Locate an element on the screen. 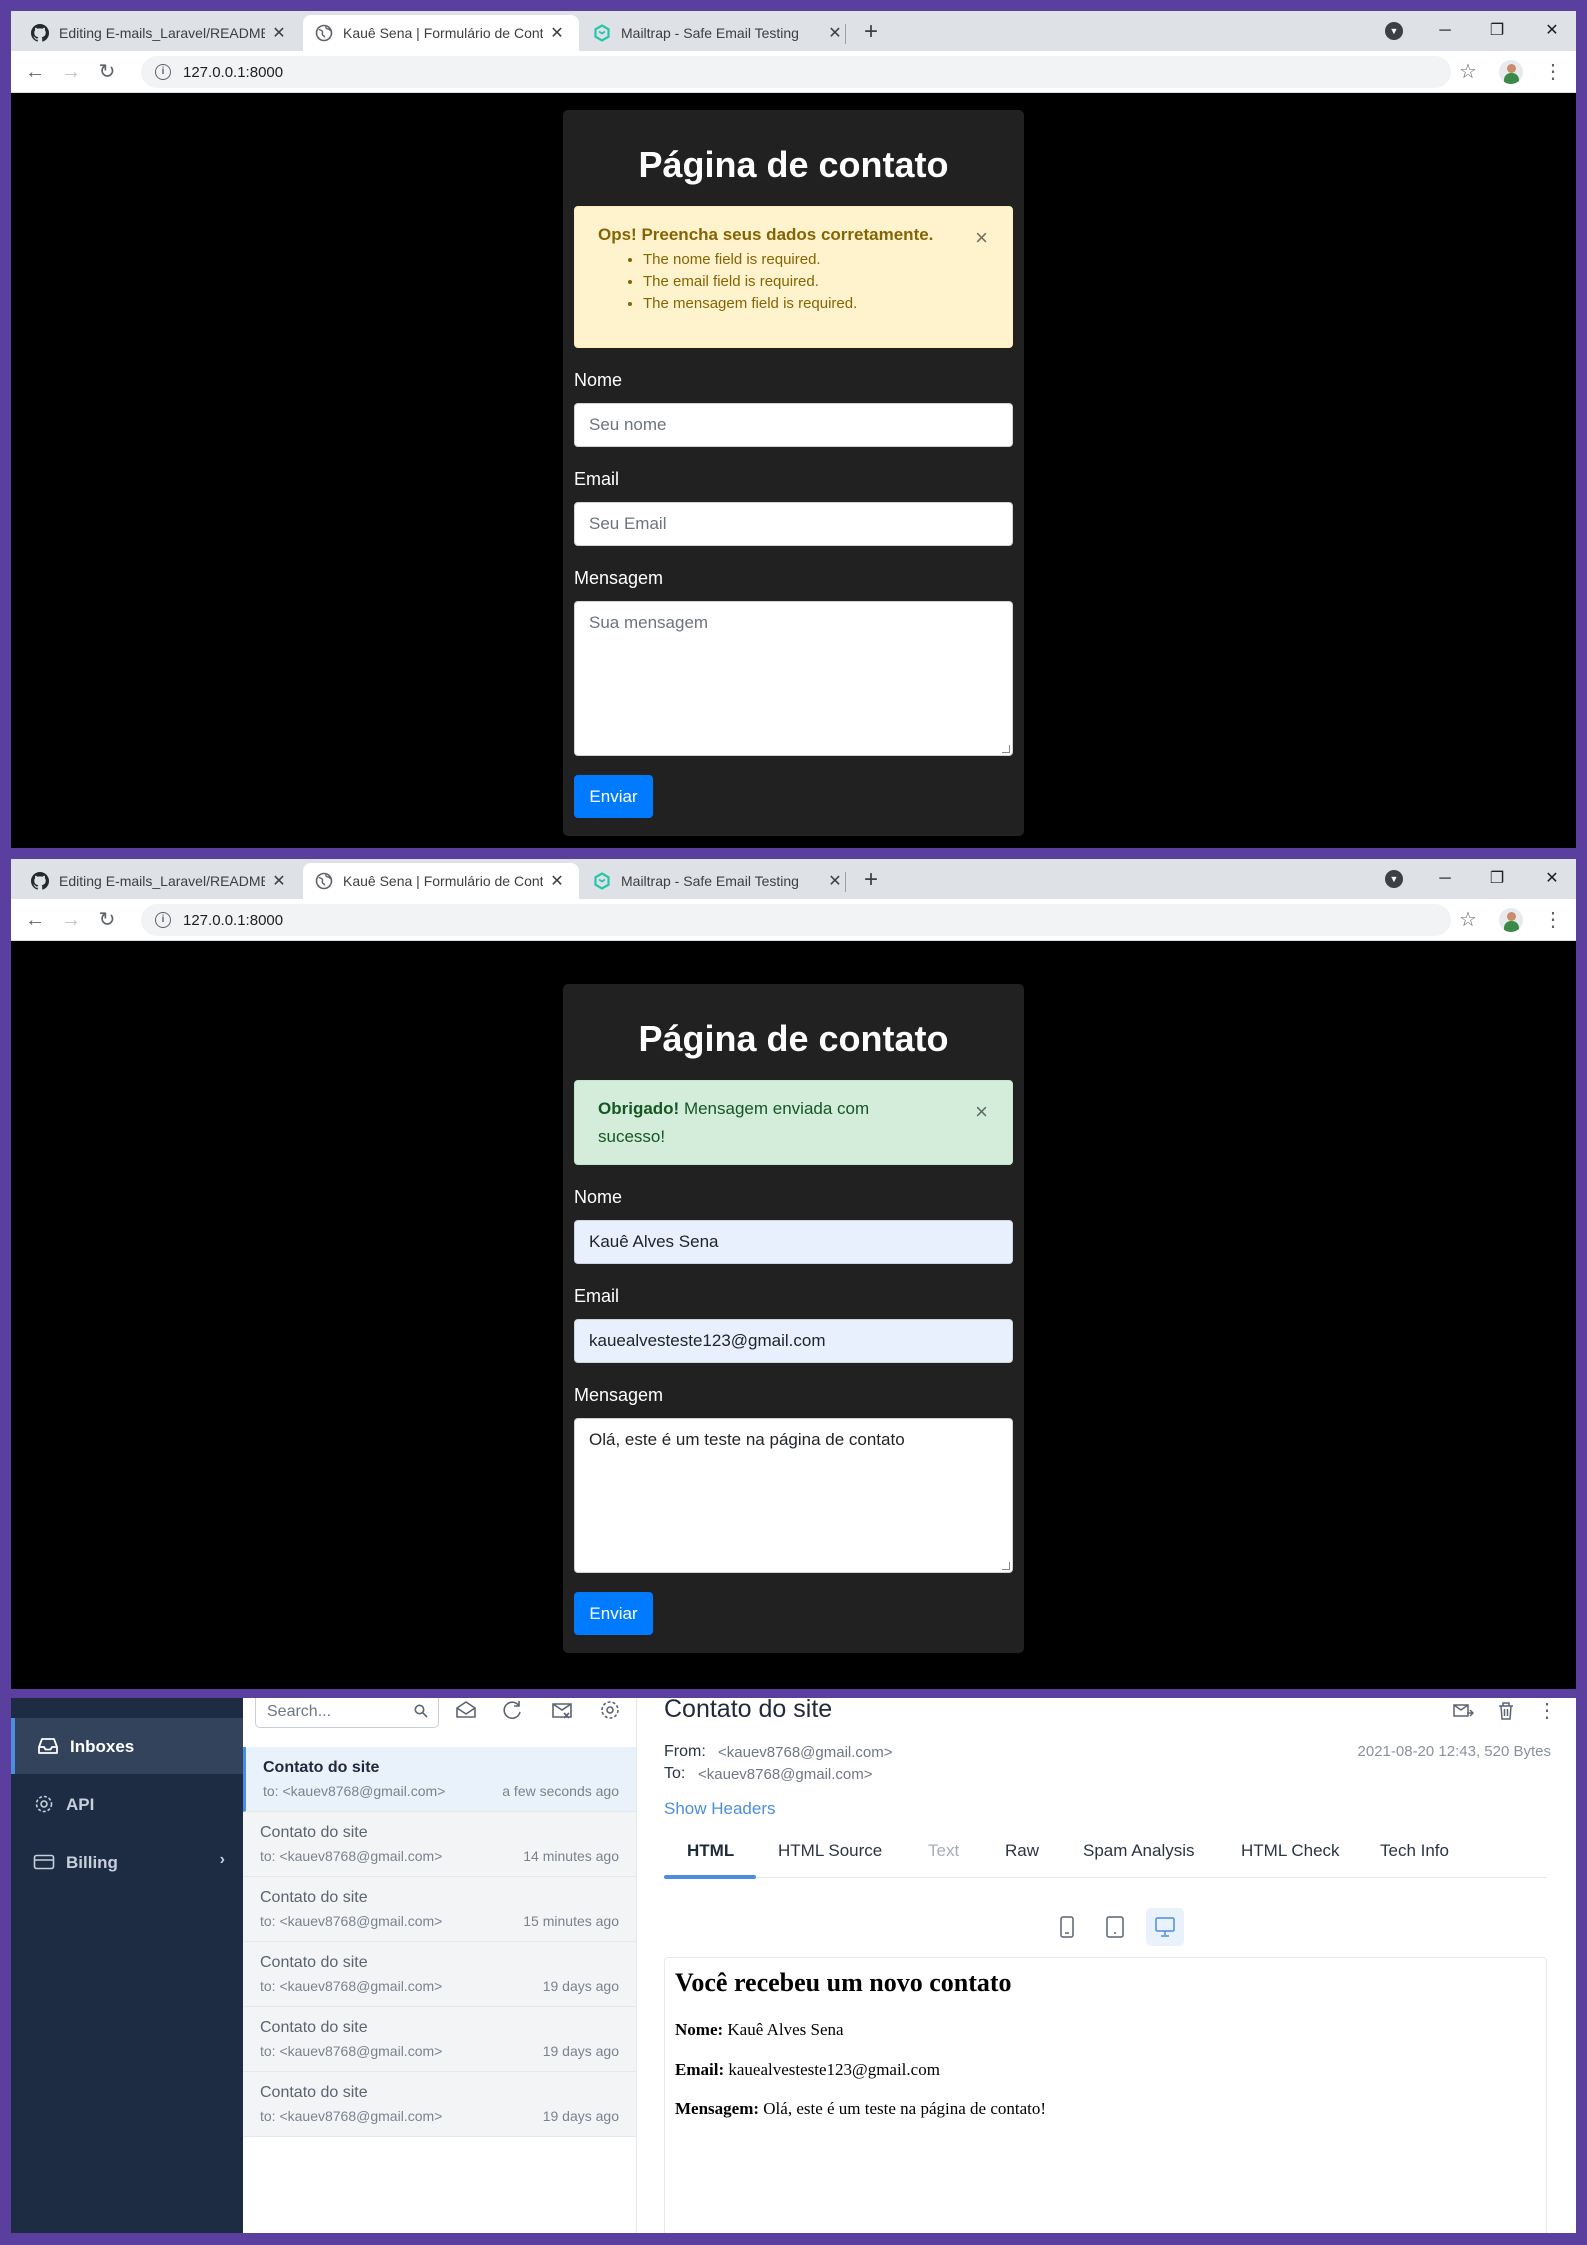  message-time: 19 days ago is located at coordinates (580, 2116).